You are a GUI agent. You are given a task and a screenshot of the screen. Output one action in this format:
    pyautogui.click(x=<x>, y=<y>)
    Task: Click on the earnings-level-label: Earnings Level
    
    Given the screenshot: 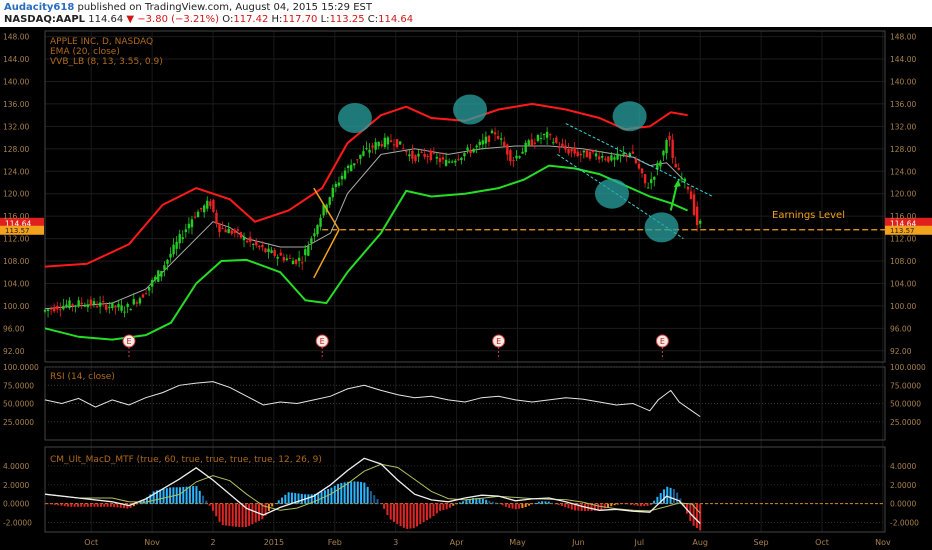 What is the action you would take?
    pyautogui.click(x=808, y=215)
    